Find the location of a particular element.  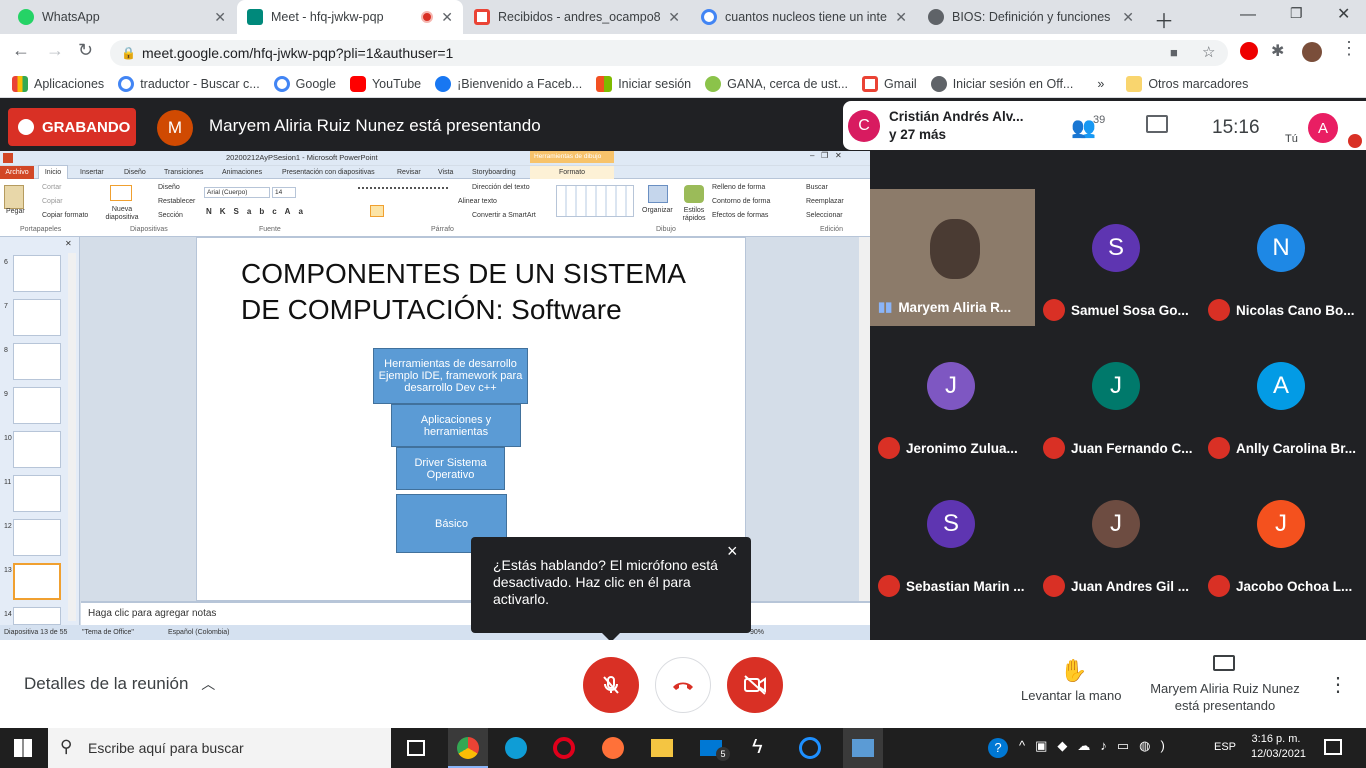

tab-revisar: Revisar is located at coordinates (409, 172).